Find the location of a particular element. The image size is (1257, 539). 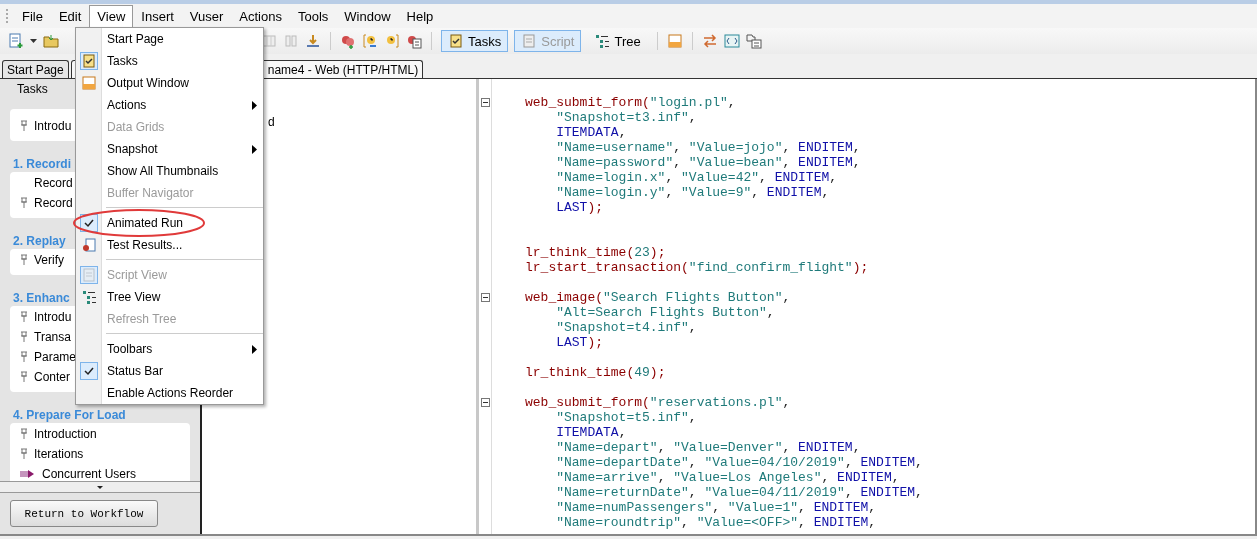

menu-bar-item: View is located at coordinates (111, 16).